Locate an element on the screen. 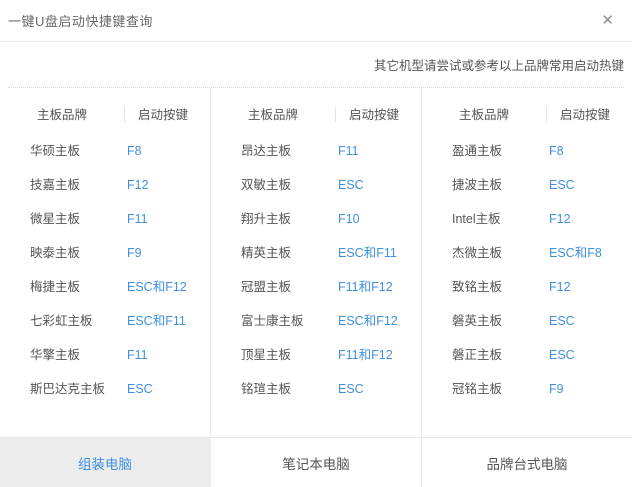 The height and width of the screenshot is (487, 632). table-row: 富士康主板 ESC和F12 is located at coordinates (316, 321).